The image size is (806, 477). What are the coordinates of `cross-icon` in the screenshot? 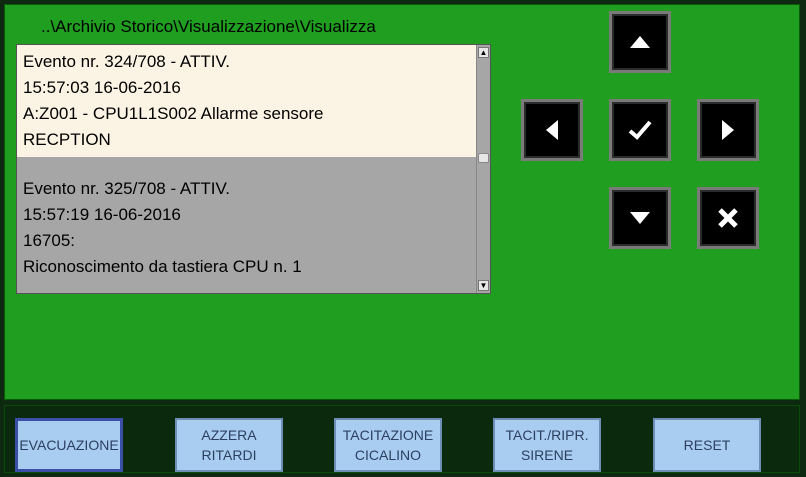 It's located at (728, 218).